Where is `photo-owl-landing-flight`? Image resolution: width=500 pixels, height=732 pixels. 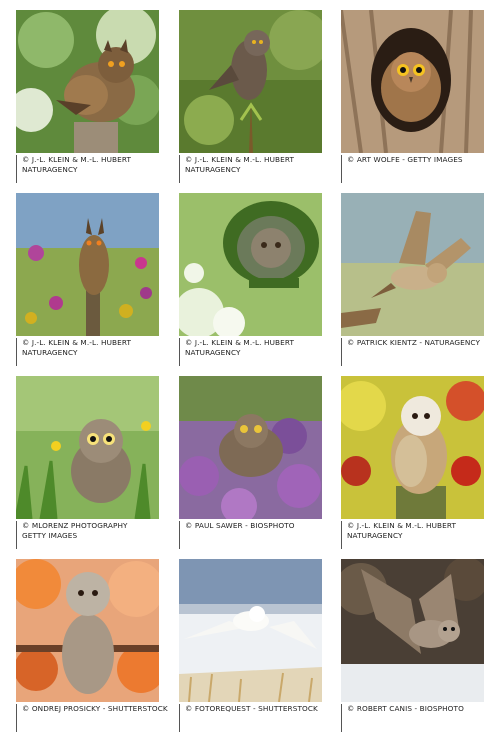 photo-owl-landing-flight is located at coordinates (412, 264).